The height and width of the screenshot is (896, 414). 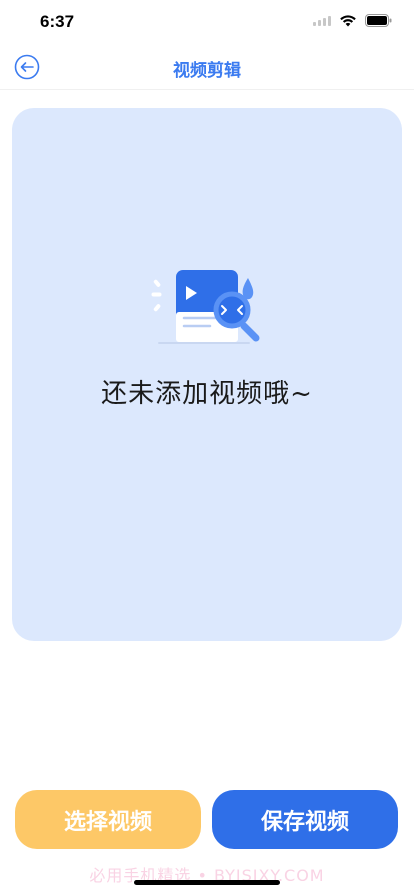 I want to click on battery-icon, so click(x=378, y=20).